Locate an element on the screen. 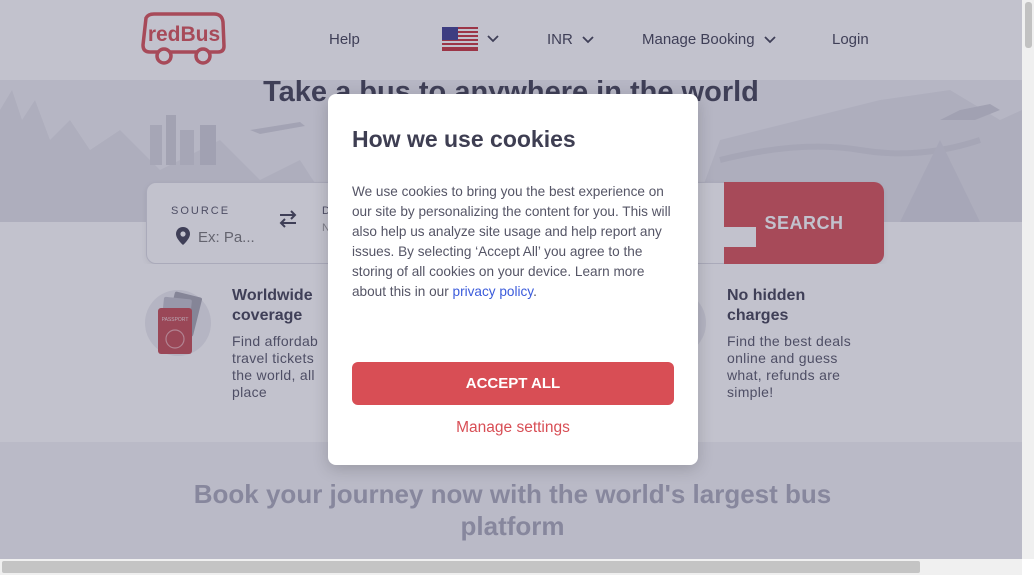 Image resolution: width=1034 pixels, height=575 pixels. privacy-policy-link: privacy policy is located at coordinates (493, 291).